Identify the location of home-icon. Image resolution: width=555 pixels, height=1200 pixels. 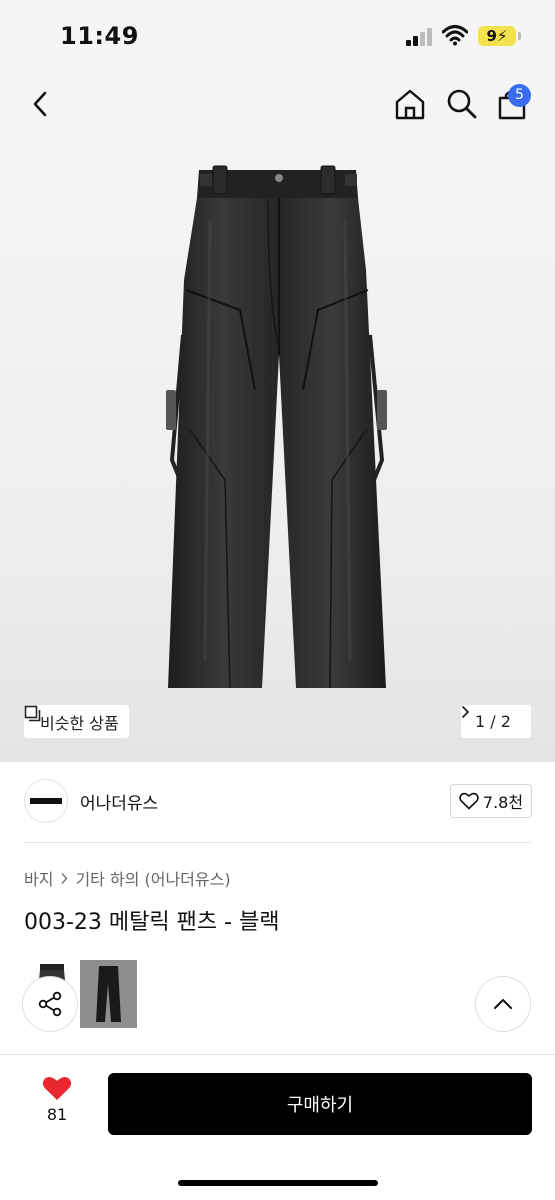
(410, 104).